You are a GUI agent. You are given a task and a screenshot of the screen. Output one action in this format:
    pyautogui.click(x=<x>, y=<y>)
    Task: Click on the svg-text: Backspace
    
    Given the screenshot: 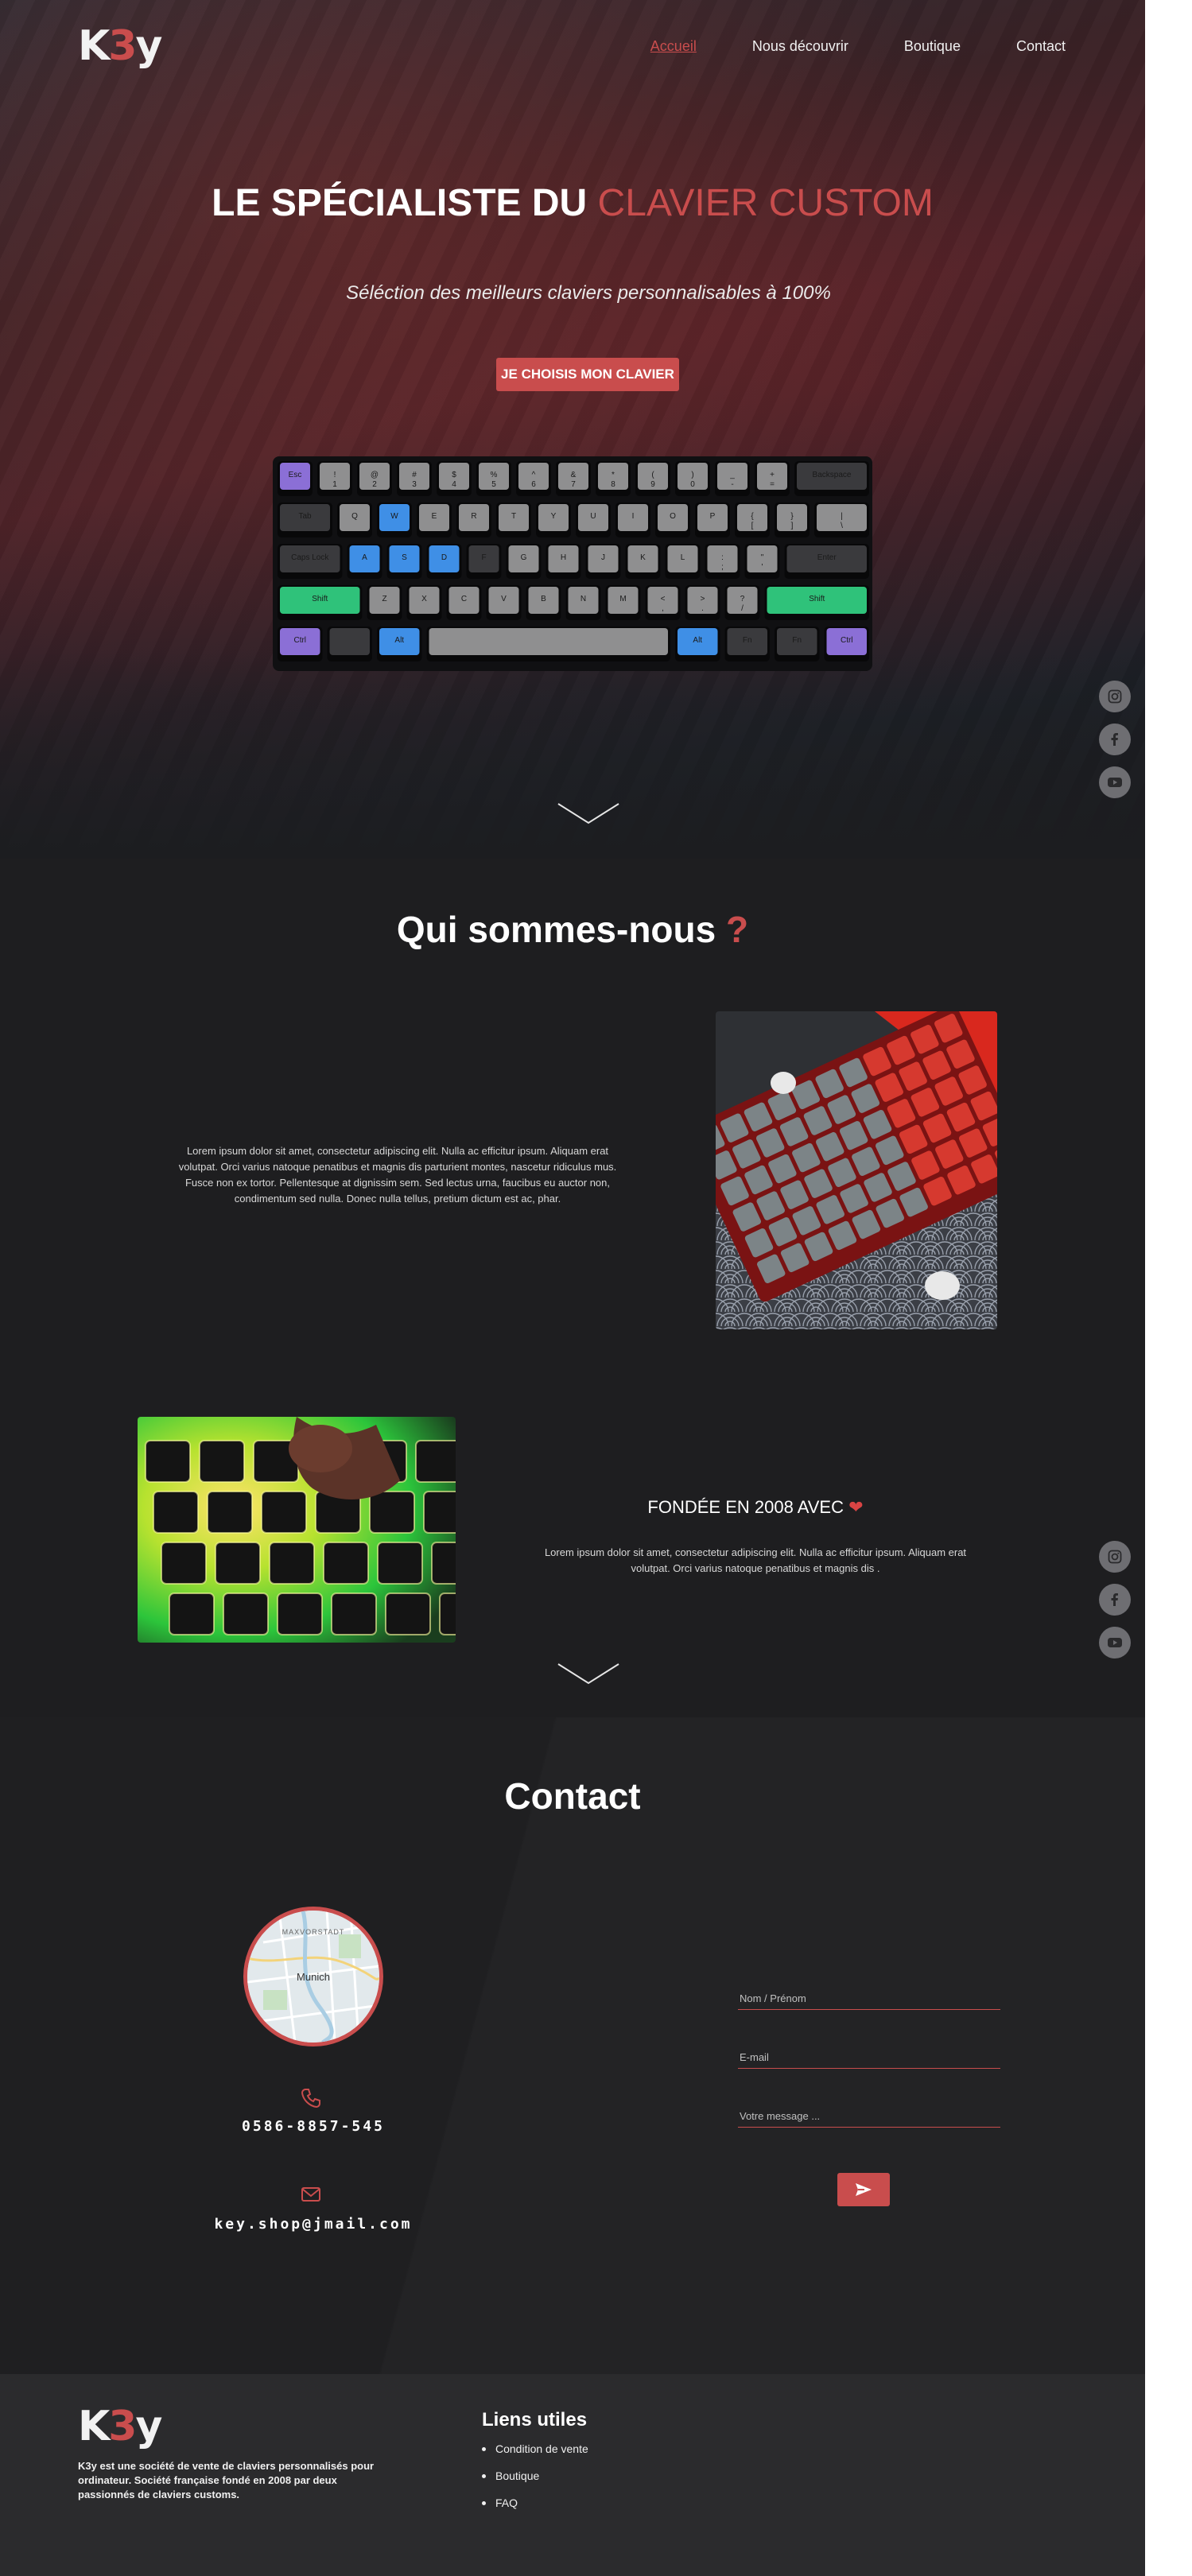 What is the action you would take?
    pyautogui.click(x=832, y=475)
    